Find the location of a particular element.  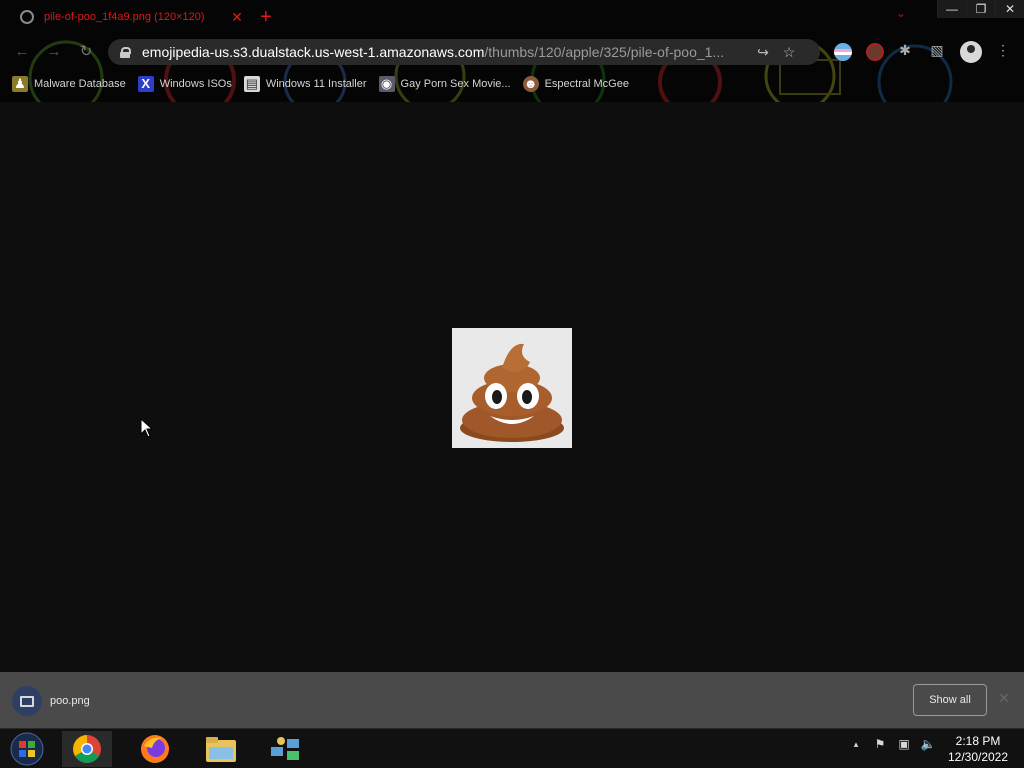

close-download-bar-button: ✕ is located at coordinates (1004, 698).